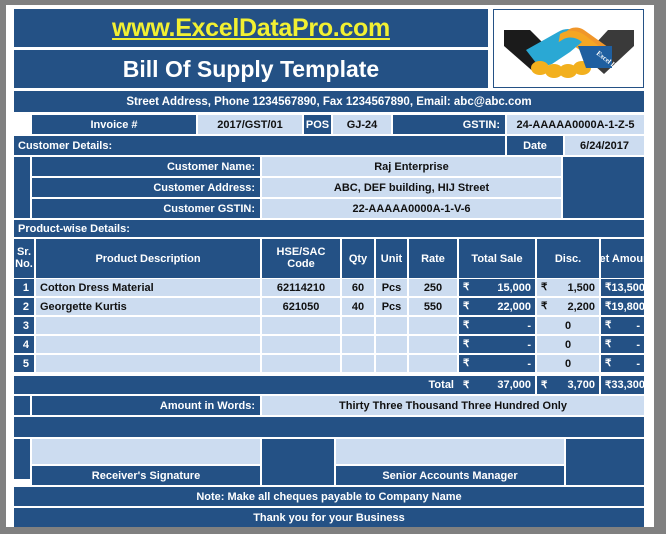 This screenshot has width=666, height=534. Describe the element at coordinates (568, 48) in the screenshot. I see `company-logo: Excel Data Pro` at that location.